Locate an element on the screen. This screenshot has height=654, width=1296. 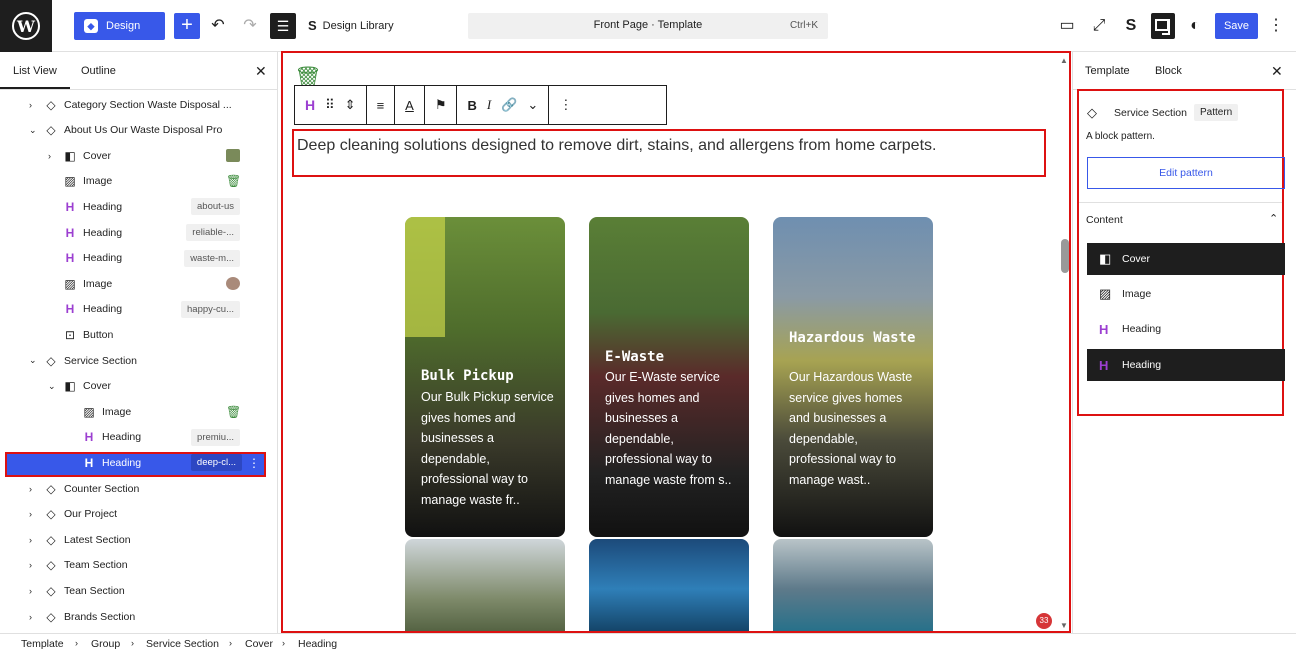
left-panel-tabs: List View Outline ✕ is located at coordinates (138, 71).